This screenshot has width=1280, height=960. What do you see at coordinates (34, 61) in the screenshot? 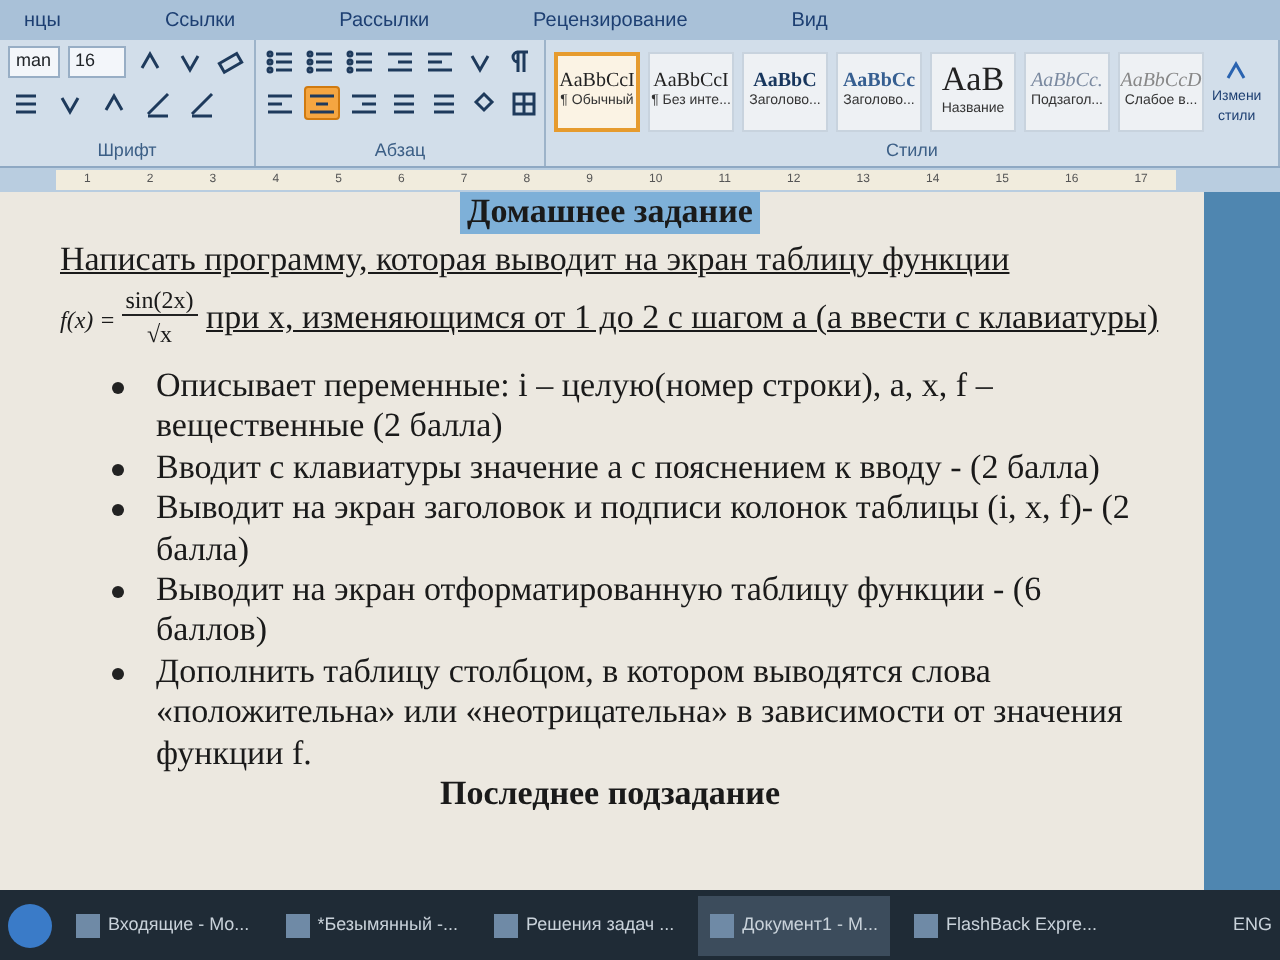
I see `font-name-field: man` at bounding box center [34, 61].